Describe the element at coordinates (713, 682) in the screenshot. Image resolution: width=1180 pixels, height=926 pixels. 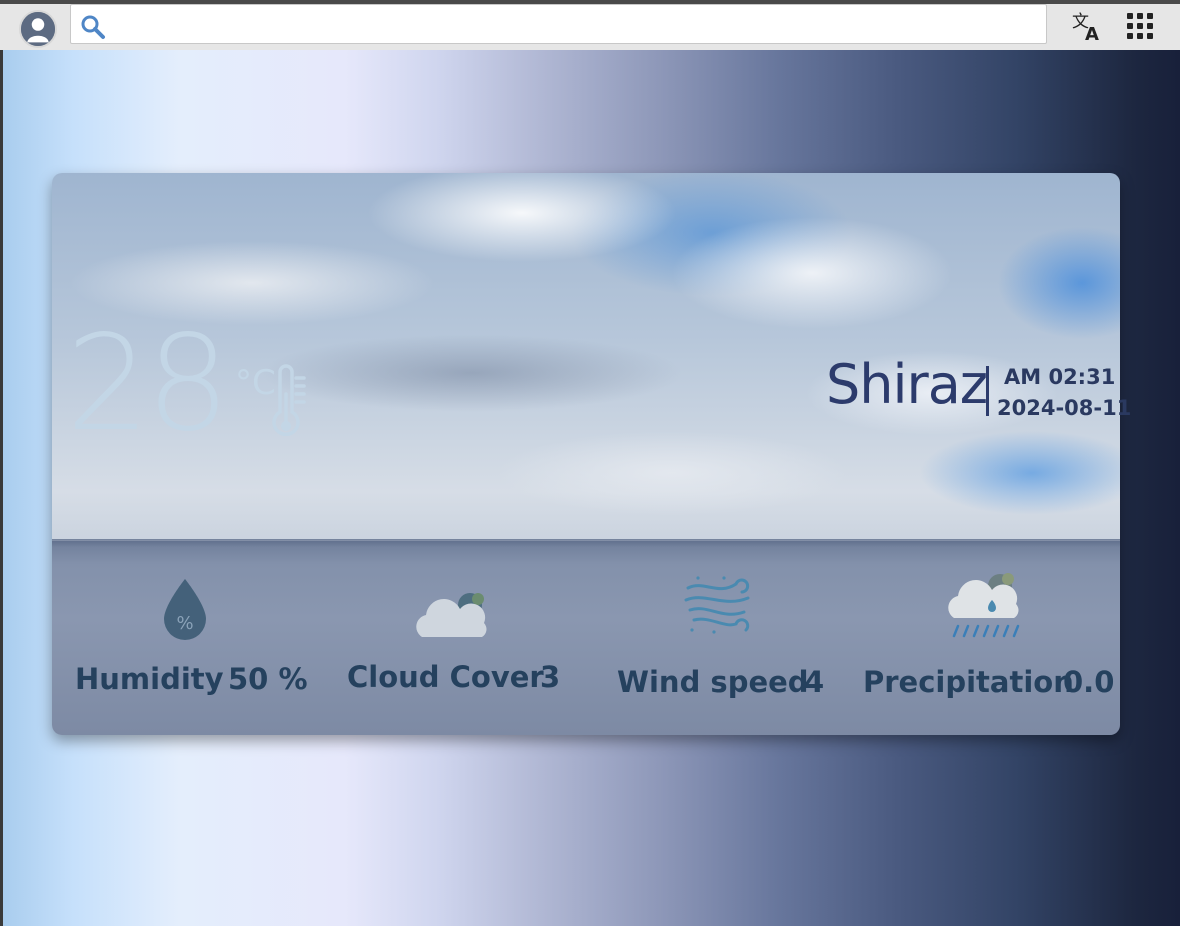
I see `wind-speed-label: Wind speed` at that location.